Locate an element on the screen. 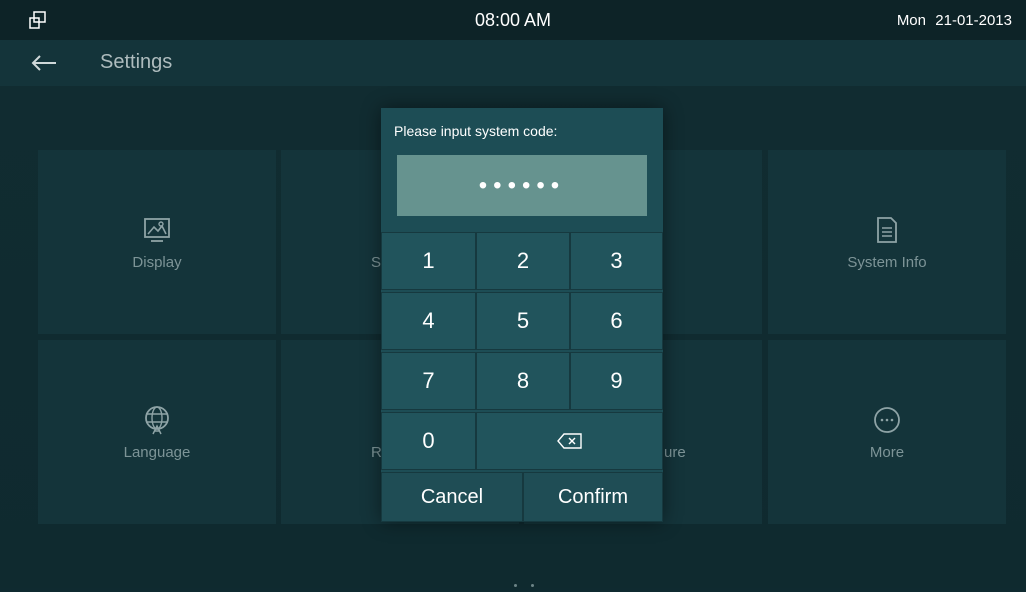  key-6: 6 is located at coordinates (616, 321).